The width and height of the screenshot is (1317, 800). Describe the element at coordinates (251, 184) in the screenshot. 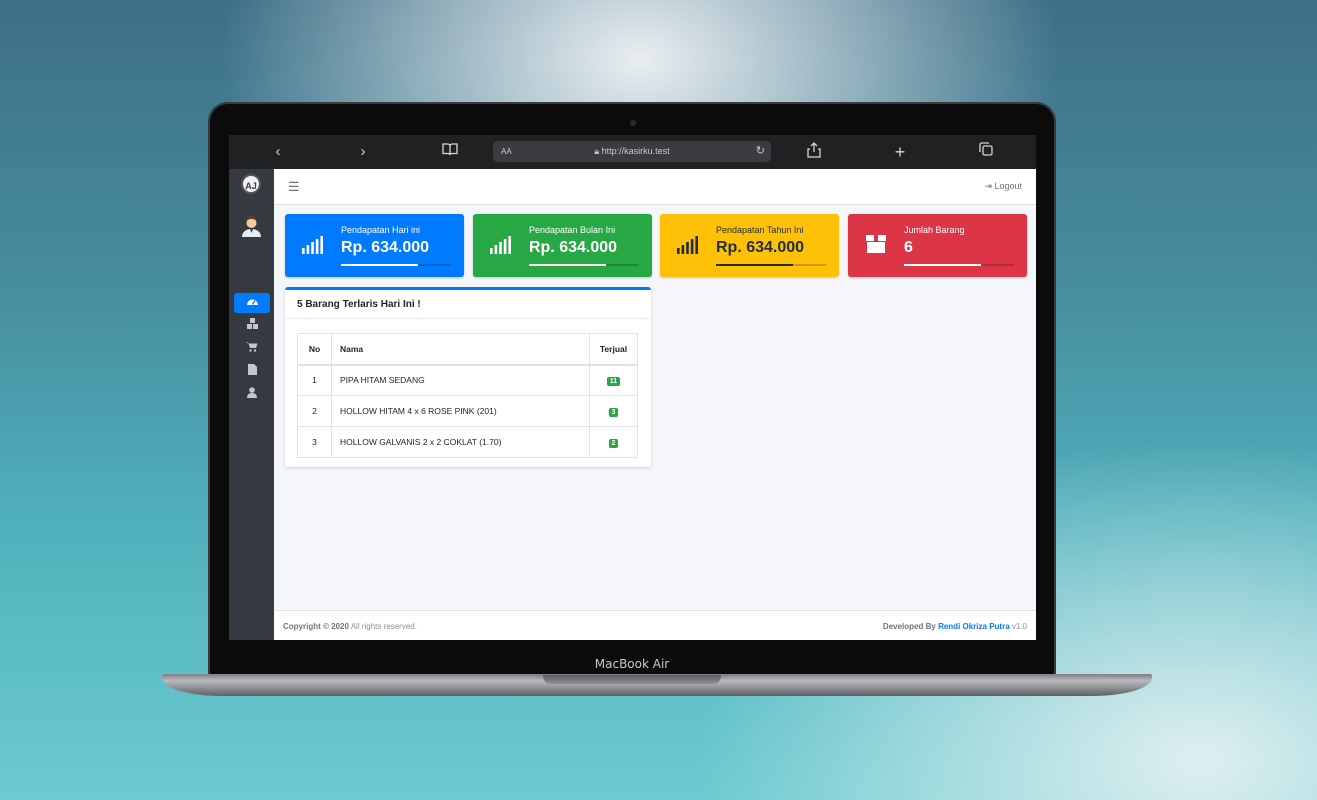

I see `app-logo: AJ` at that location.